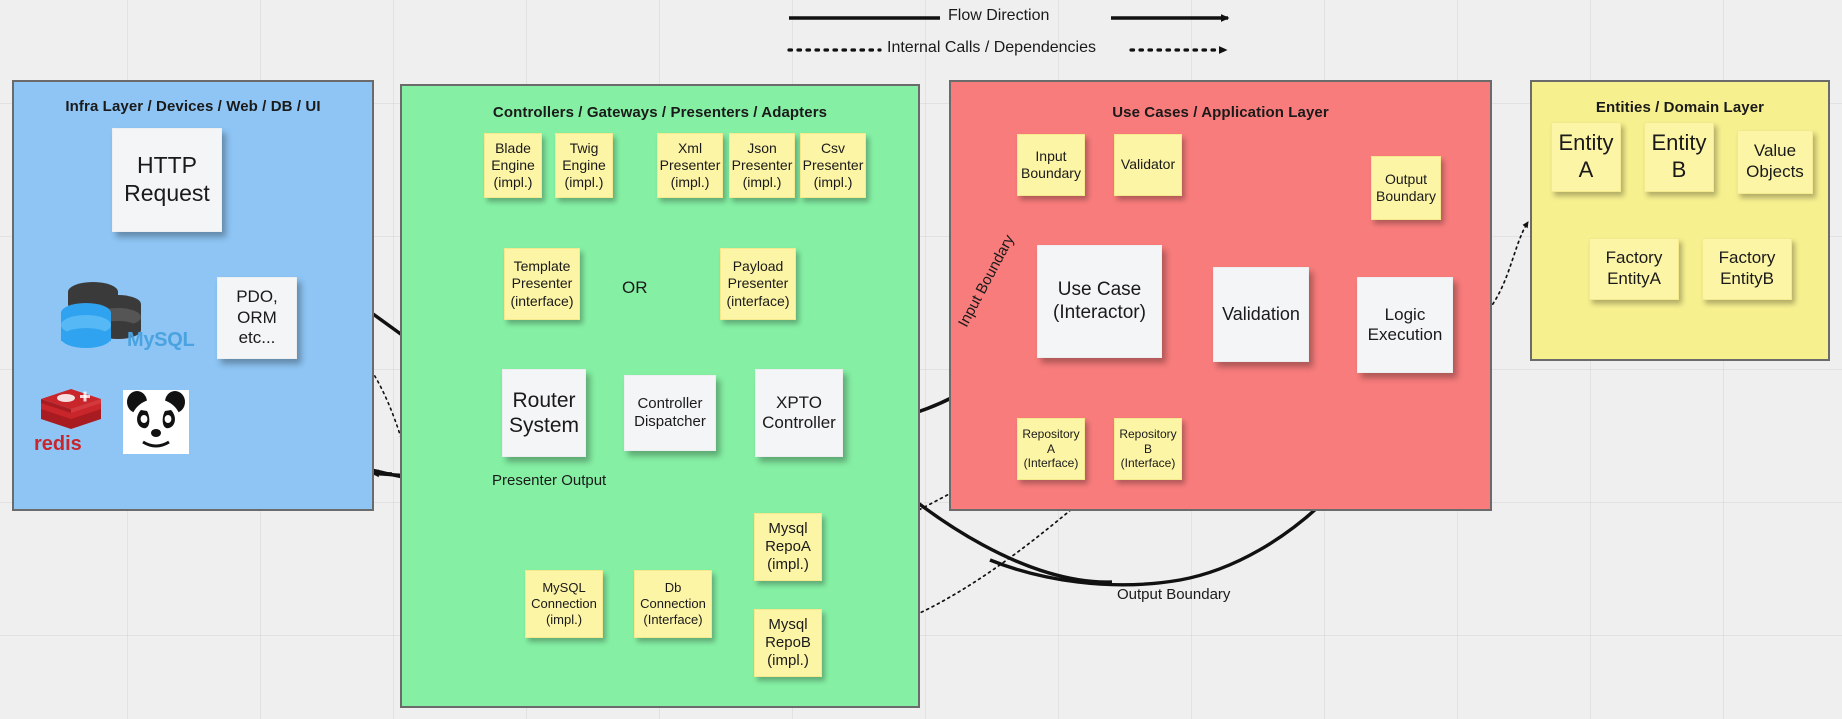 The image size is (1842, 719). I want to click on card-use-case-interactor-label: Use Case (Interactor), so click(1099, 300).